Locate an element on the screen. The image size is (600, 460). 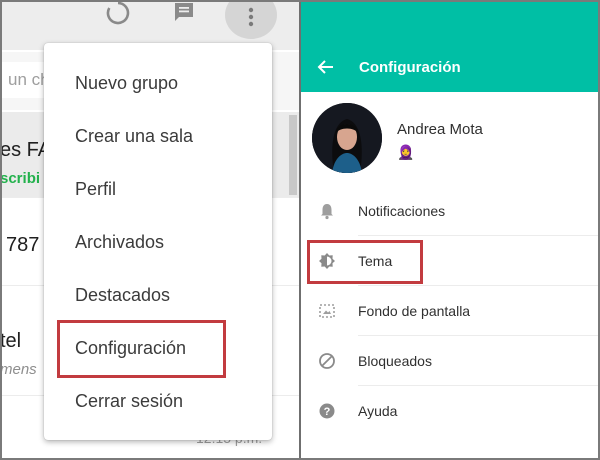
profile-status: 🧕 is located at coordinates (406, 152).